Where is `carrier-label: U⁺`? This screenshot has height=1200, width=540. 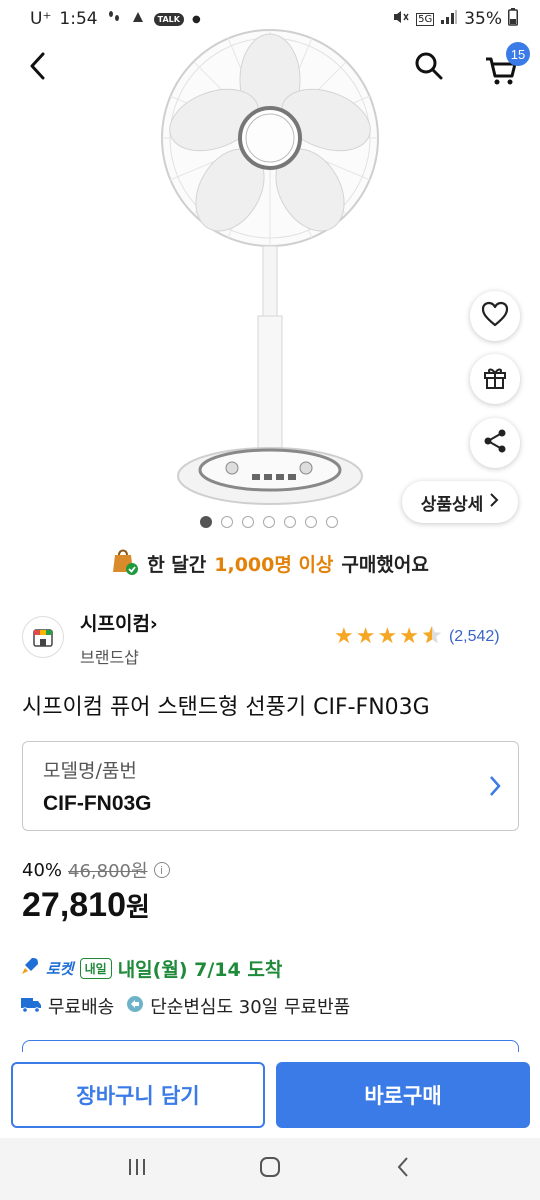
carrier-label: U⁺ is located at coordinates (41, 19).